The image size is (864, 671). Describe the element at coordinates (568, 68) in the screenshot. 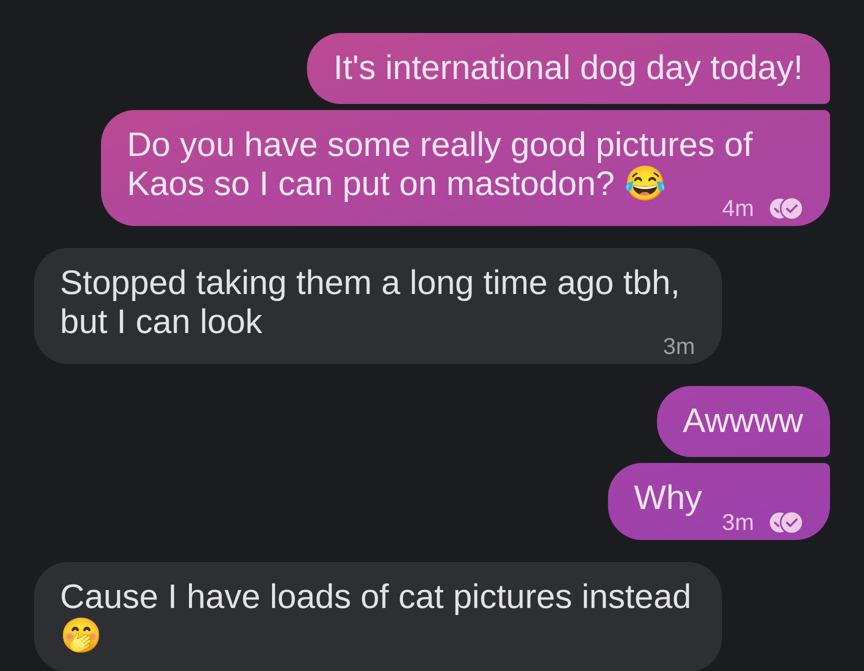

I see `message-text: It's international dog day today!` at that location.